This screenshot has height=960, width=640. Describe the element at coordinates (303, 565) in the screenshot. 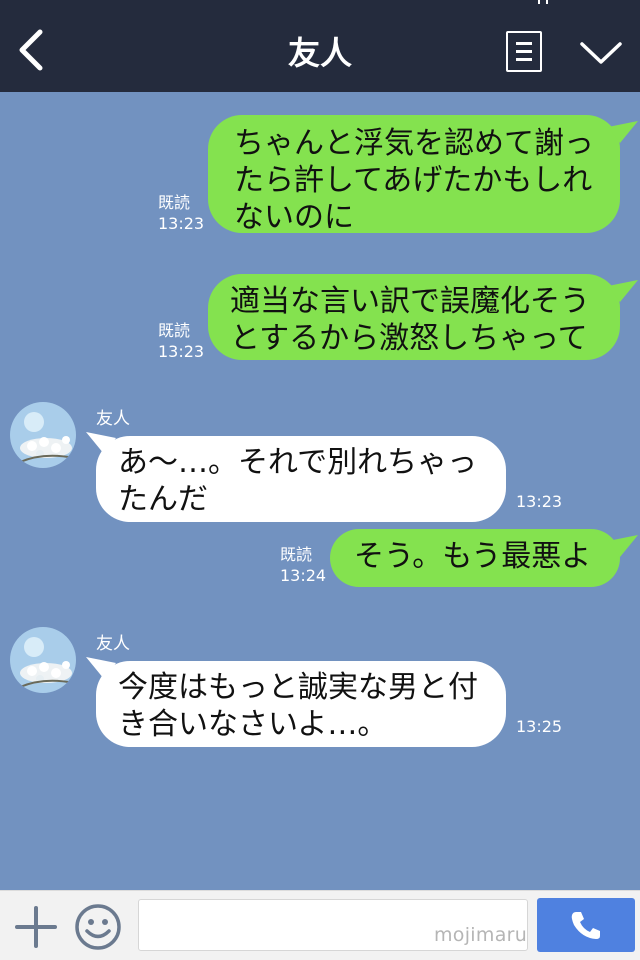

I see `message-meta: 既読 13:24` at that location.